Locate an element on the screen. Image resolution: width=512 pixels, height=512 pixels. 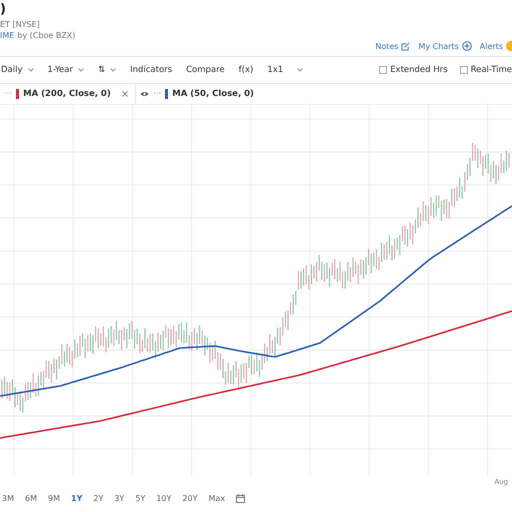
realtime-link: IME is located at coordinates (7, 35).